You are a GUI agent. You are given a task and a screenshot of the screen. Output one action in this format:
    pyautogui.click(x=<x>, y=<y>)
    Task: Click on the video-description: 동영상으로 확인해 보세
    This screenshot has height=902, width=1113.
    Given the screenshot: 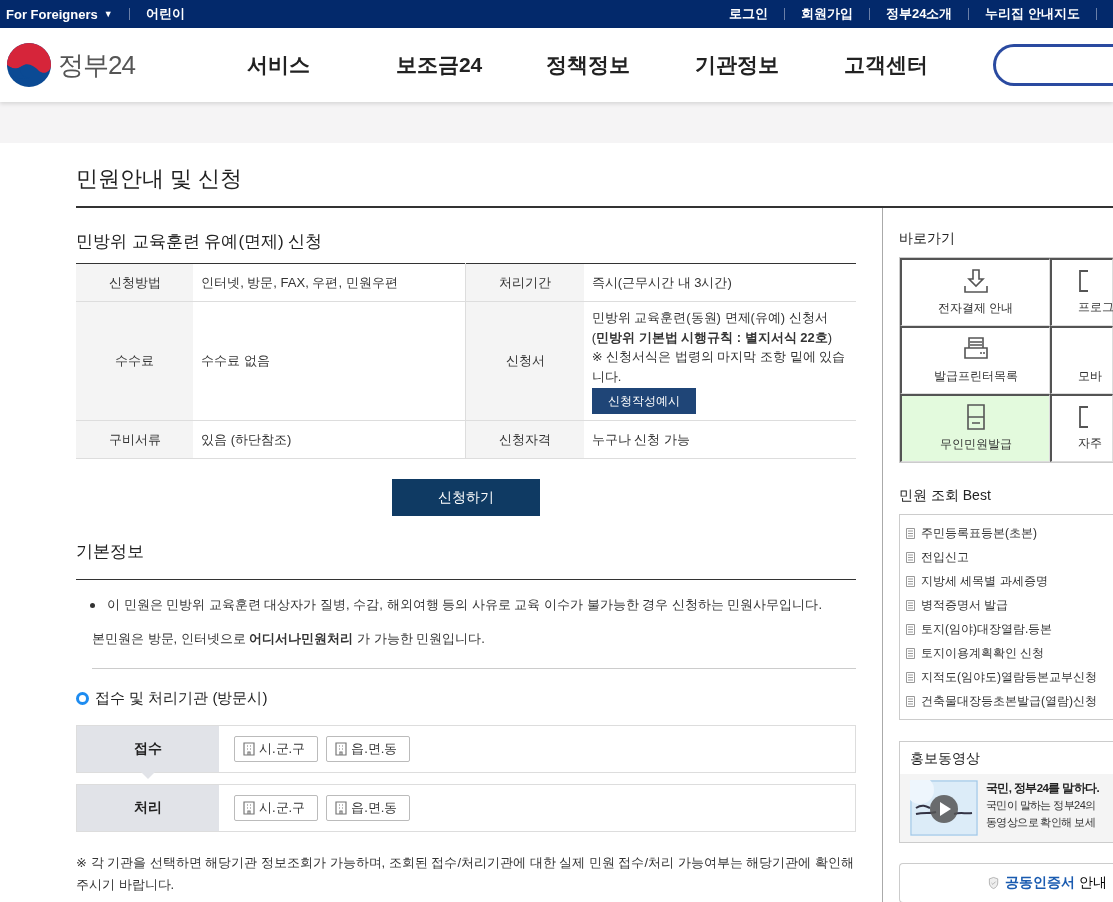 What is the action you would take?
    pyautogui.click(x=1041, y=822)
    